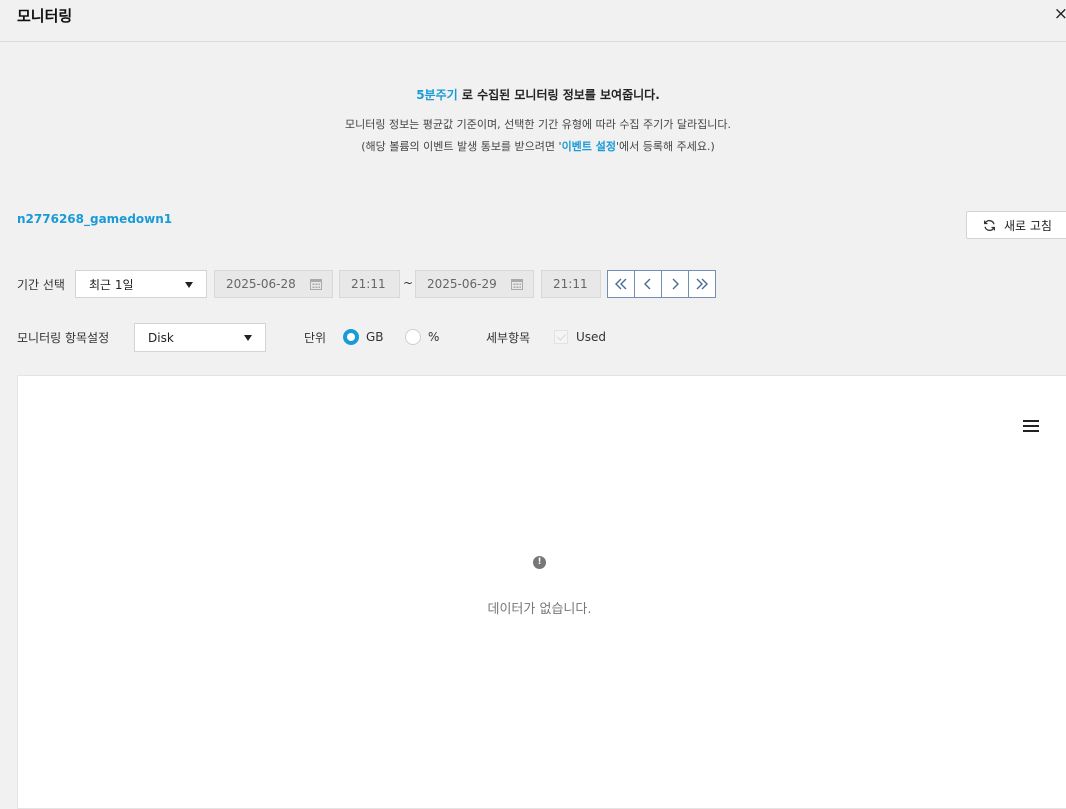 The height and width of the screenshot is (809, 1066). What do you see at coordinates (589, 146) in the screenshot?
I see `event-settings-link: 이벤트 설정` at bounding box center [589, 146].